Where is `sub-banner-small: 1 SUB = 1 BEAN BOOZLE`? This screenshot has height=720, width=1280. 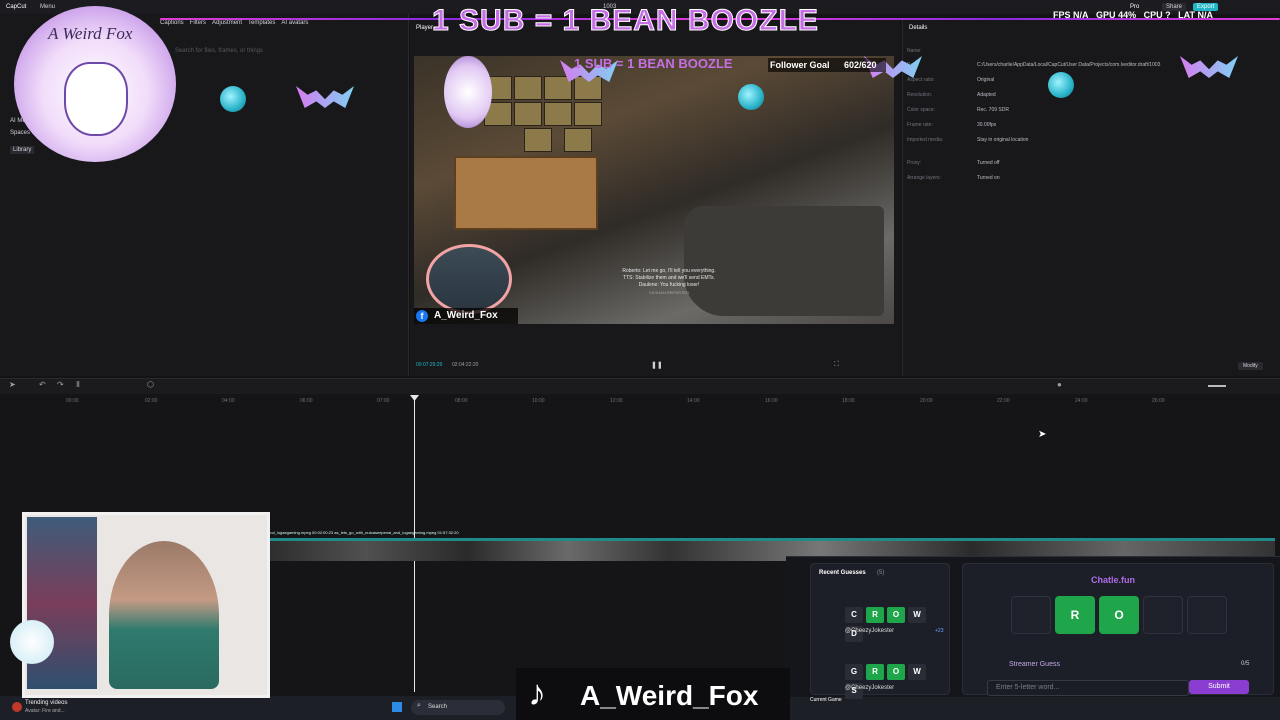
sub-banner-small: 1 SUB = 1 BEAN BOOZLE is located at coordinates (653, 63).